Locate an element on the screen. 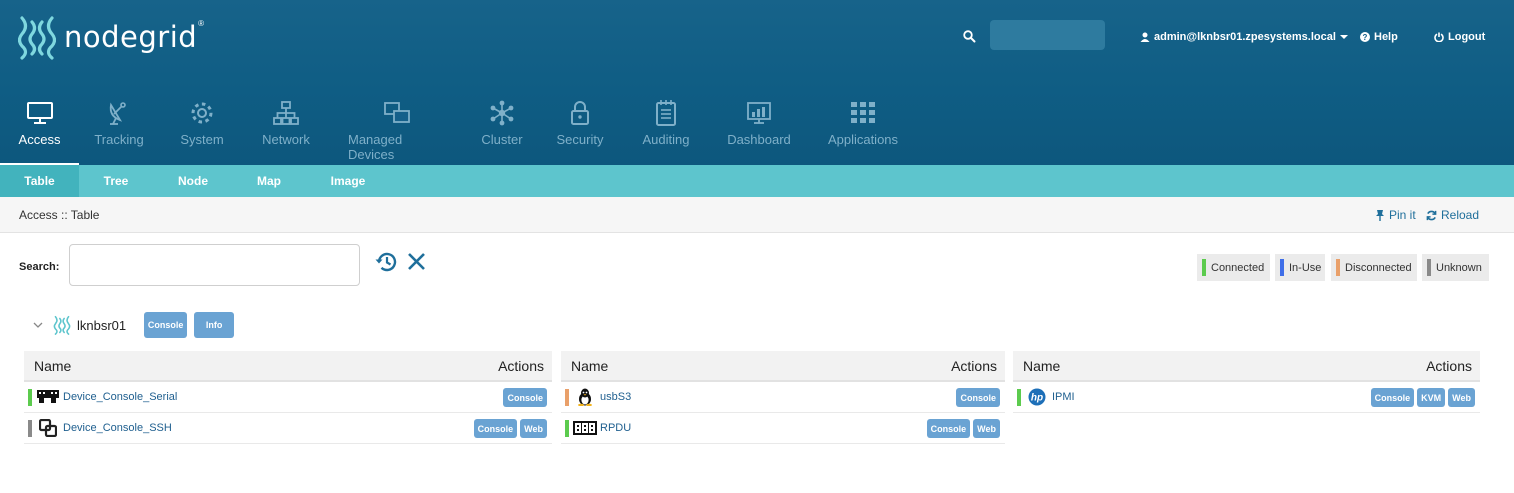  sub-nav: Table Tree Node Map Image is located at coordinates (757, 181).